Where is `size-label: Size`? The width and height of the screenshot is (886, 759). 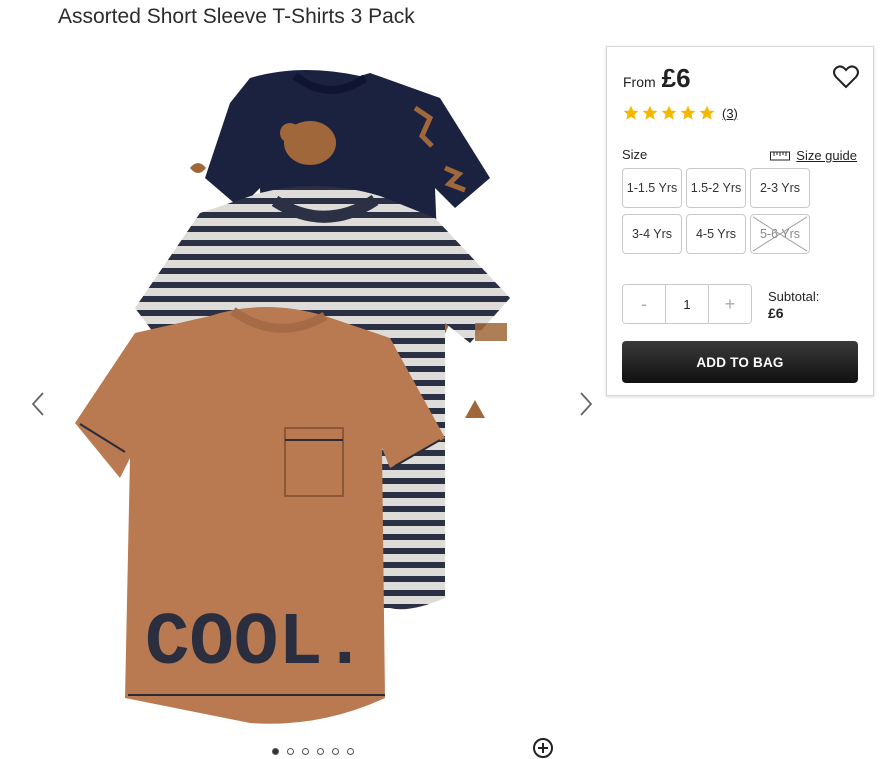
size-label: Size is located at coordinates (635, 154).